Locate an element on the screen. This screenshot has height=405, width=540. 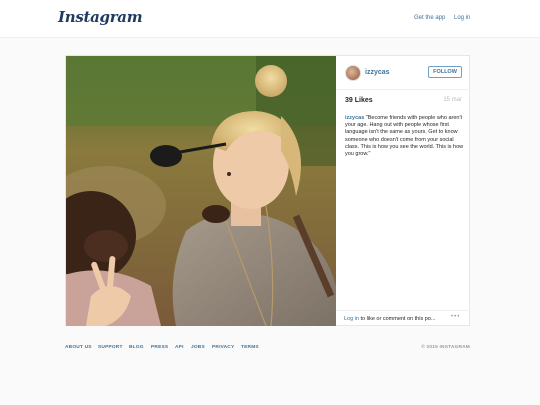
post-stats: 39 Likes 15 mar is located at coordinates (403, 103).